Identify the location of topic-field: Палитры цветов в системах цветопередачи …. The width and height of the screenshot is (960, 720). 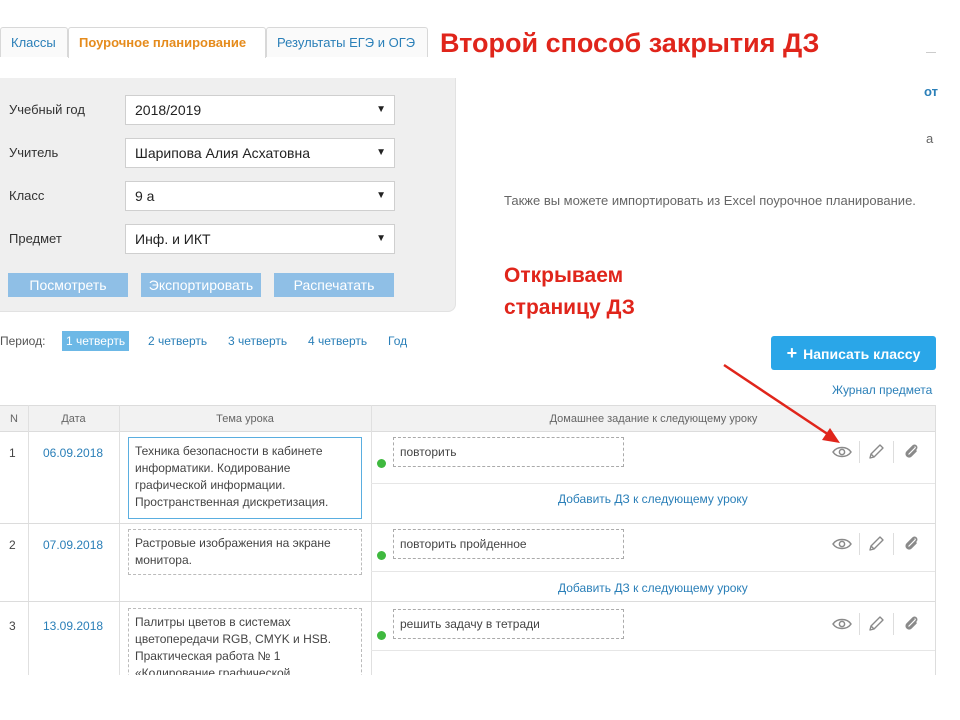
(245, 641).